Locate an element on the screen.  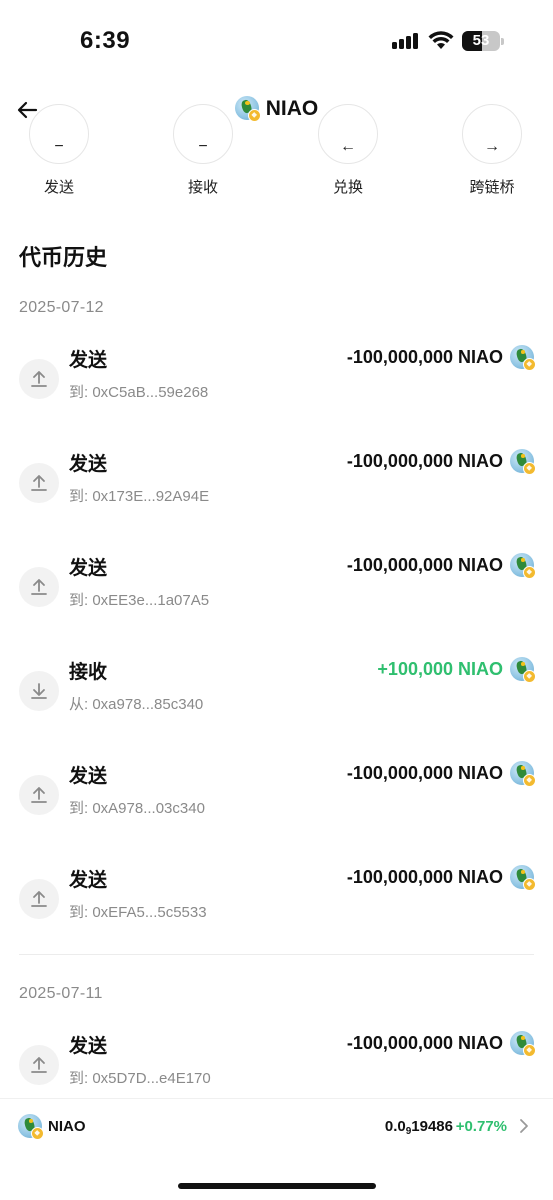
token-price: 0.0919486 is located at coordinates (418, 1127).